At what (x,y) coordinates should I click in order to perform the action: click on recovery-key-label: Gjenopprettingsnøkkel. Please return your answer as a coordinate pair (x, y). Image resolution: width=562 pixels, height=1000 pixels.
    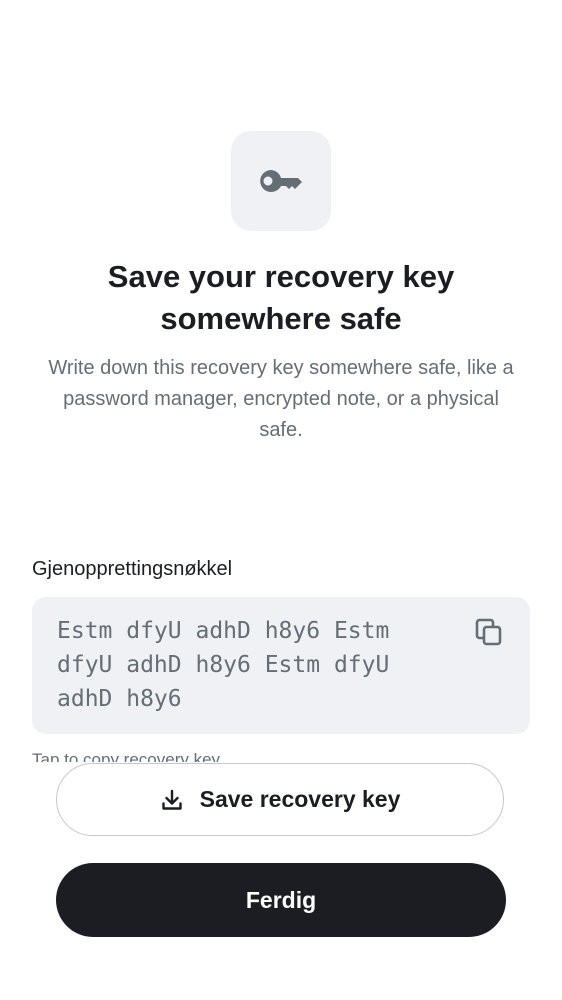
    Looking at the image, I should click on (132, 569).